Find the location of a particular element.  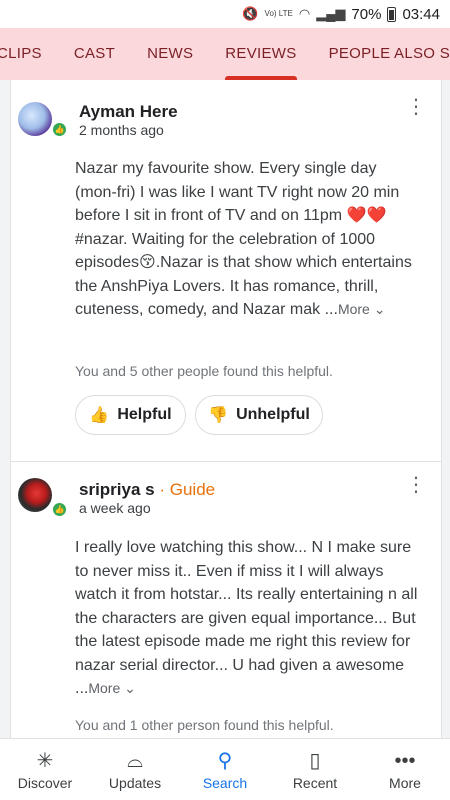

nav-recent: ▯ Recent is located at coordinates (315, 769).